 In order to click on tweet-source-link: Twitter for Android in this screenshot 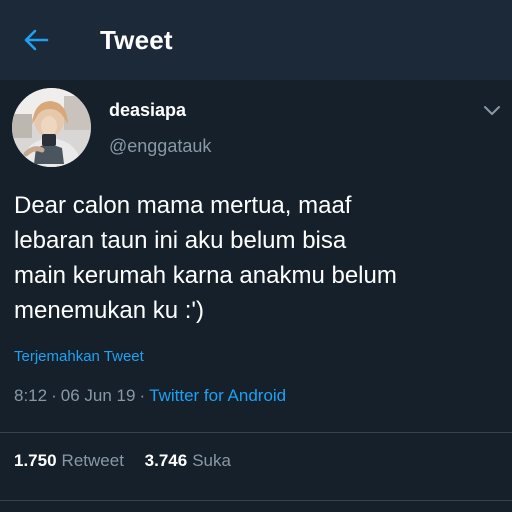, I will do `click(217, 395)`.